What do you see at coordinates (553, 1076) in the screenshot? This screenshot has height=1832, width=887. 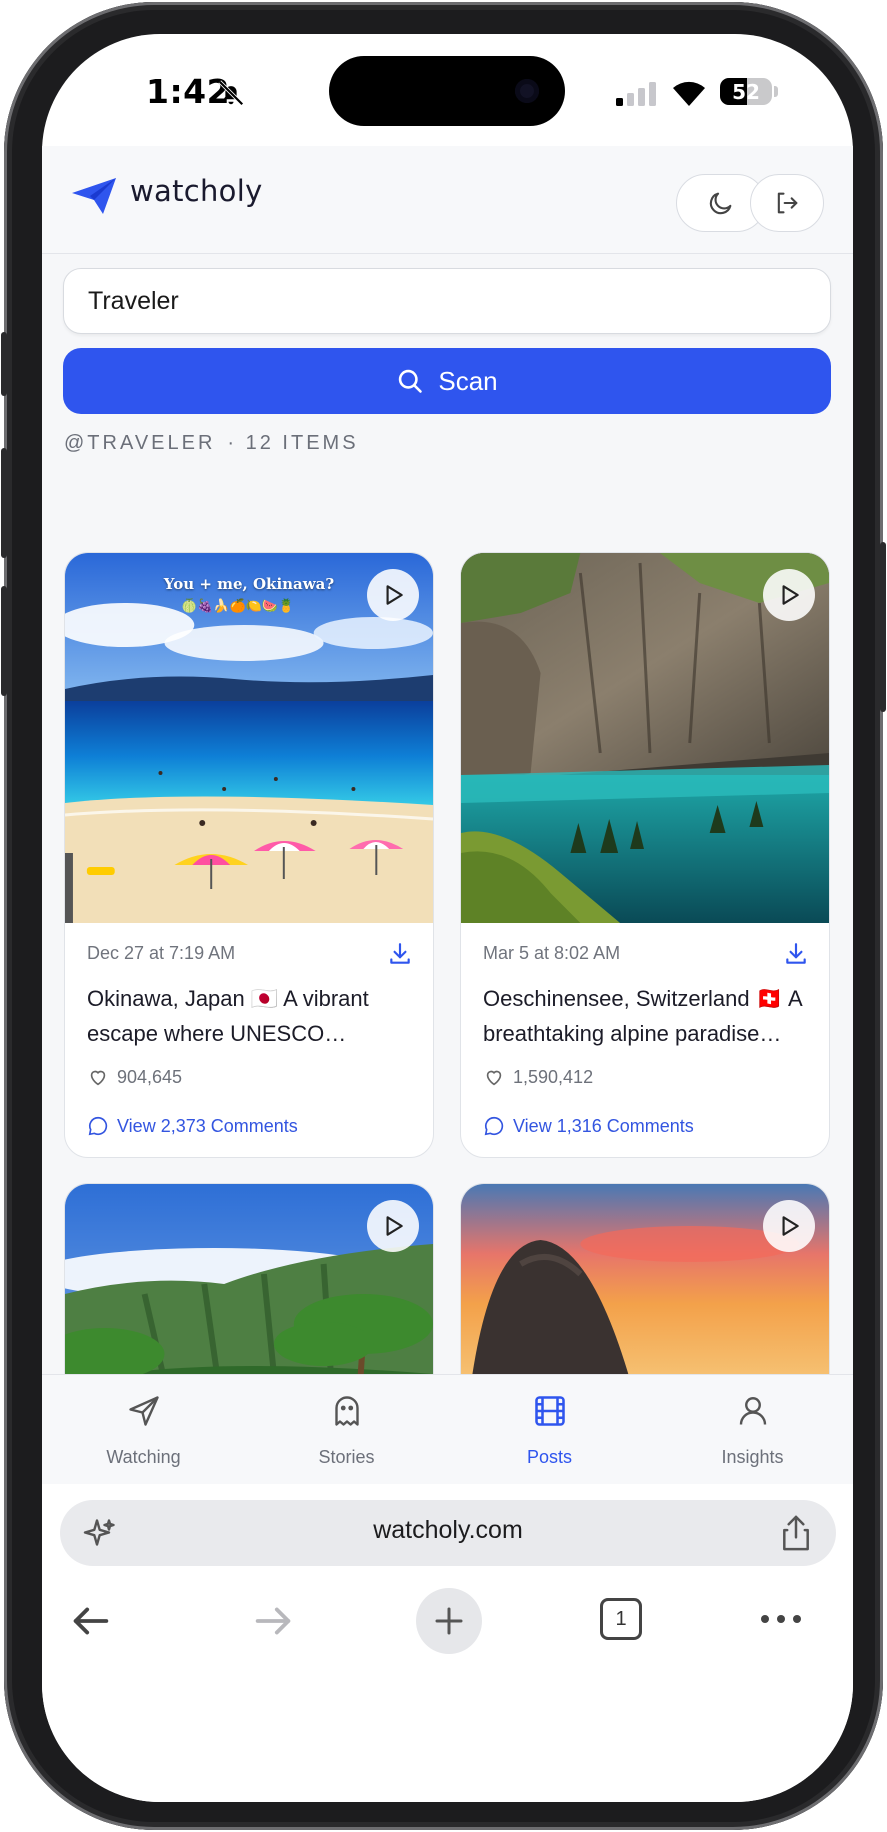 I see `likes-count: 1,590,412` at bounding box center [553, 1076].